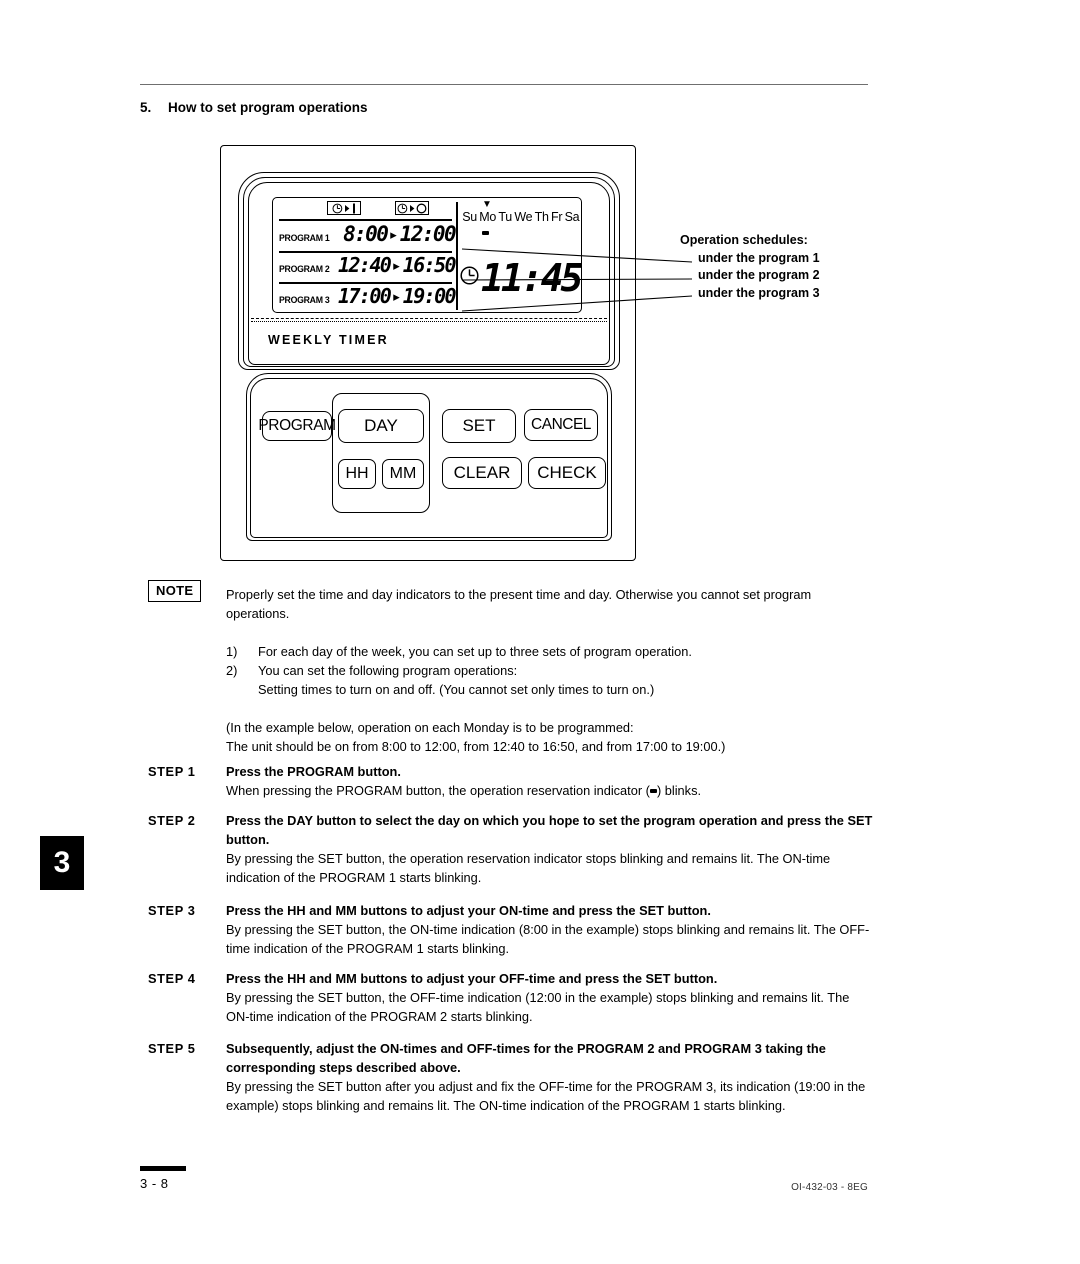  What do you see at coordinates (154, 1183) in the screenshot?
I see `footer-page-number: 3 - 8` at bounding box center [154, 1183].